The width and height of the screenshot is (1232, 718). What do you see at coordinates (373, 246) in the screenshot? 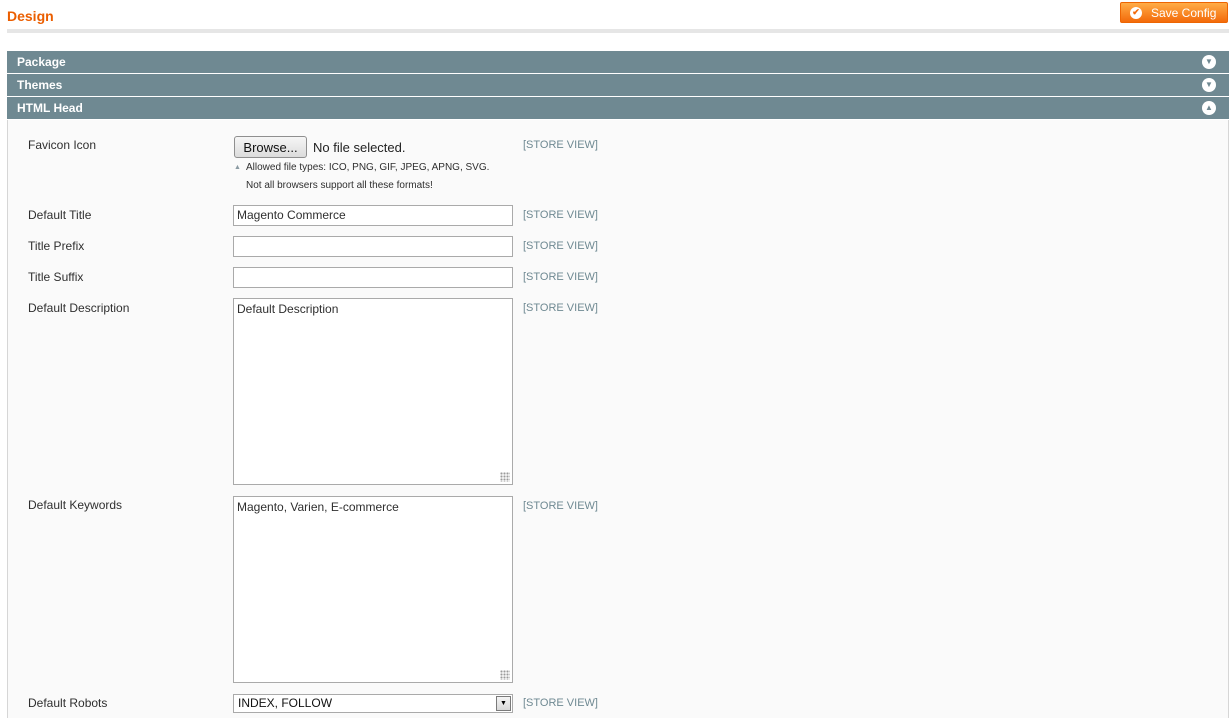
I see `title-prefix-input` at bounding box center [373, 246].